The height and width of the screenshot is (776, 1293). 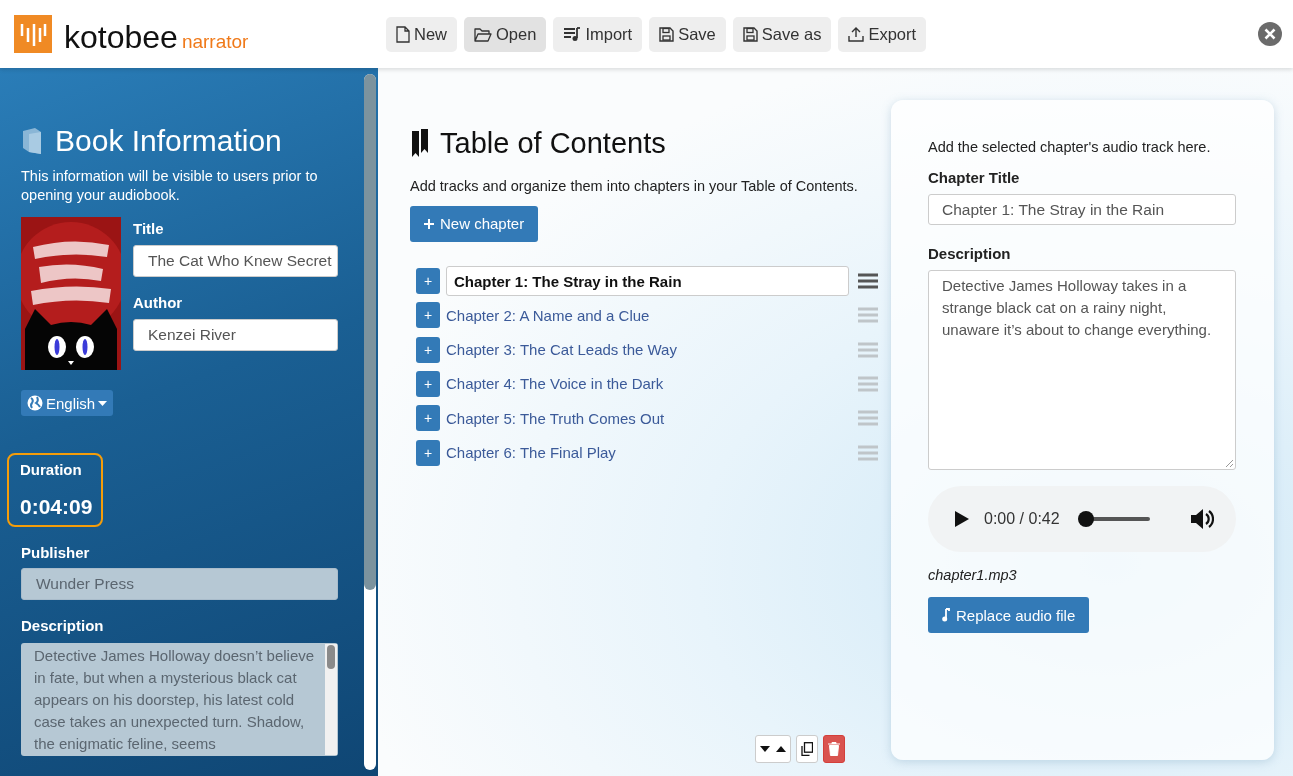 What do you see at coordinates (553, 144) in the screenshot?
I see `section-heading: Table of Contents` at bounding box center [553, 144].